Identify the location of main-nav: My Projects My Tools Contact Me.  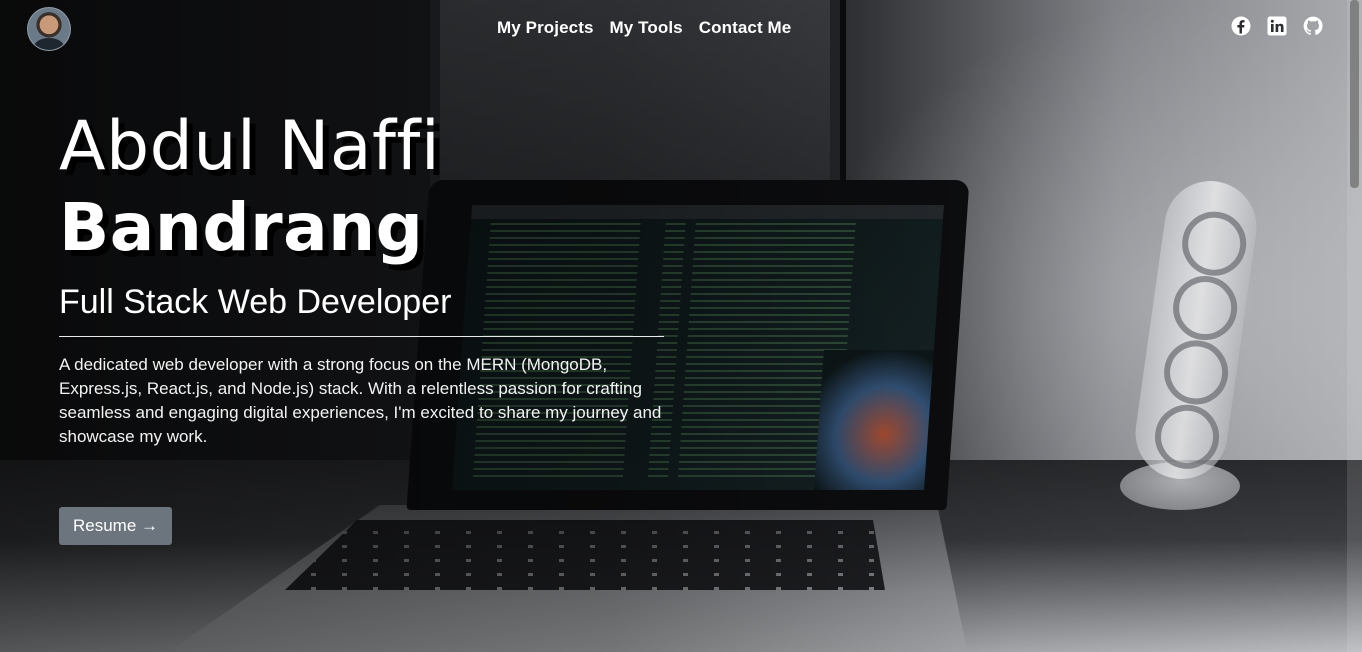
(644, 28).